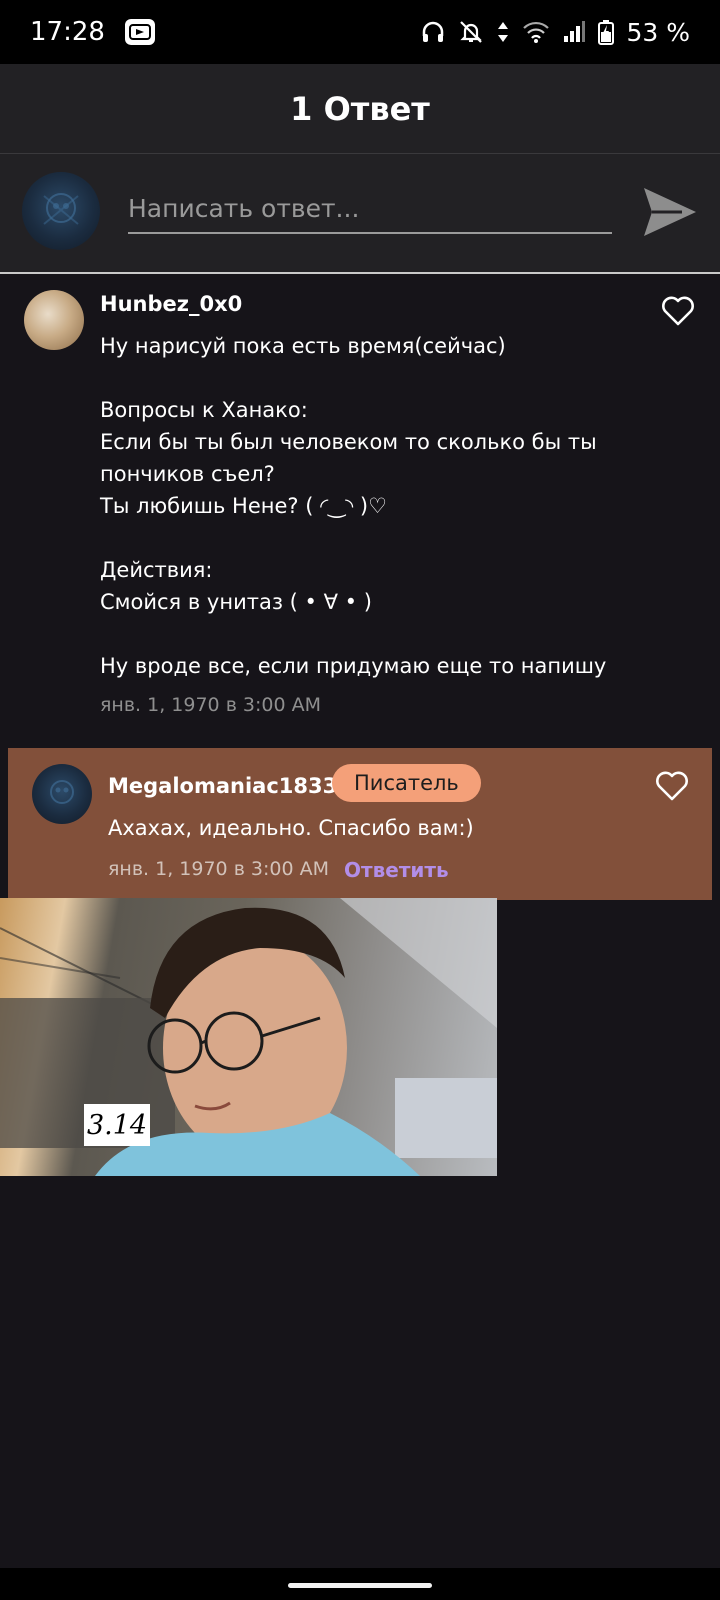 This screenshot has height=1600, width=720. What do you see at coordinates (61, 211) in the screenshot?
I see `current-user-avatar` at bounding box center [61, 211].